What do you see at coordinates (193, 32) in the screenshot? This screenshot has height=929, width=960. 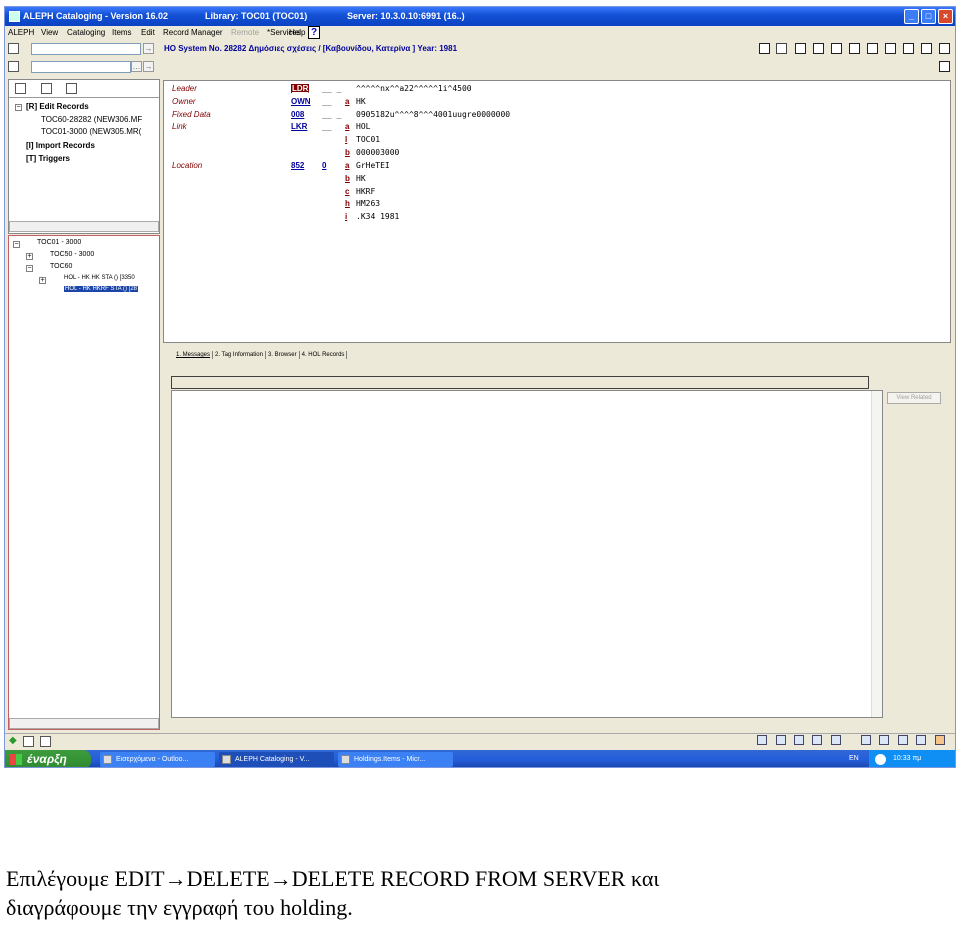 I see `menu-record-manager: Record Manager` at bounding box center [193, 32].